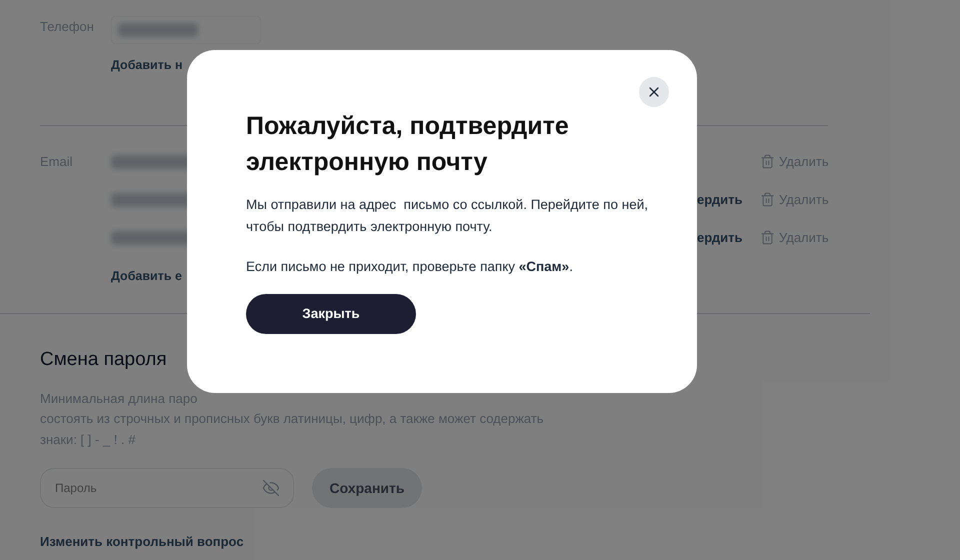  What do you see at coordinates (447, 216) in the screenshot?
I see `dialog-message: Мы отправили на адрес письмо со ссылкой. Перейдите по ней, чтобы подтвердить электронную почту.` at bounding box center [447, 216].